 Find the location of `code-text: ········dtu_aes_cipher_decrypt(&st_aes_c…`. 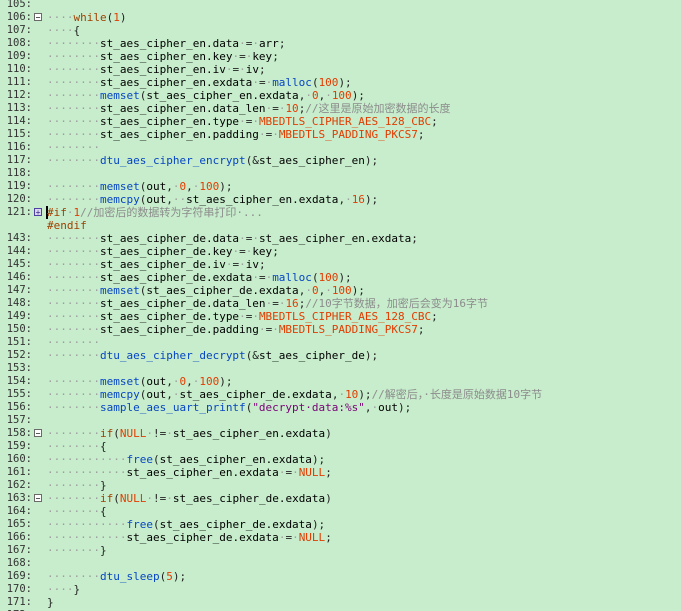

code-text: ········dtu_aes_cipher_decrypt(&st_aes_c… is located at coordinates (212, 355).